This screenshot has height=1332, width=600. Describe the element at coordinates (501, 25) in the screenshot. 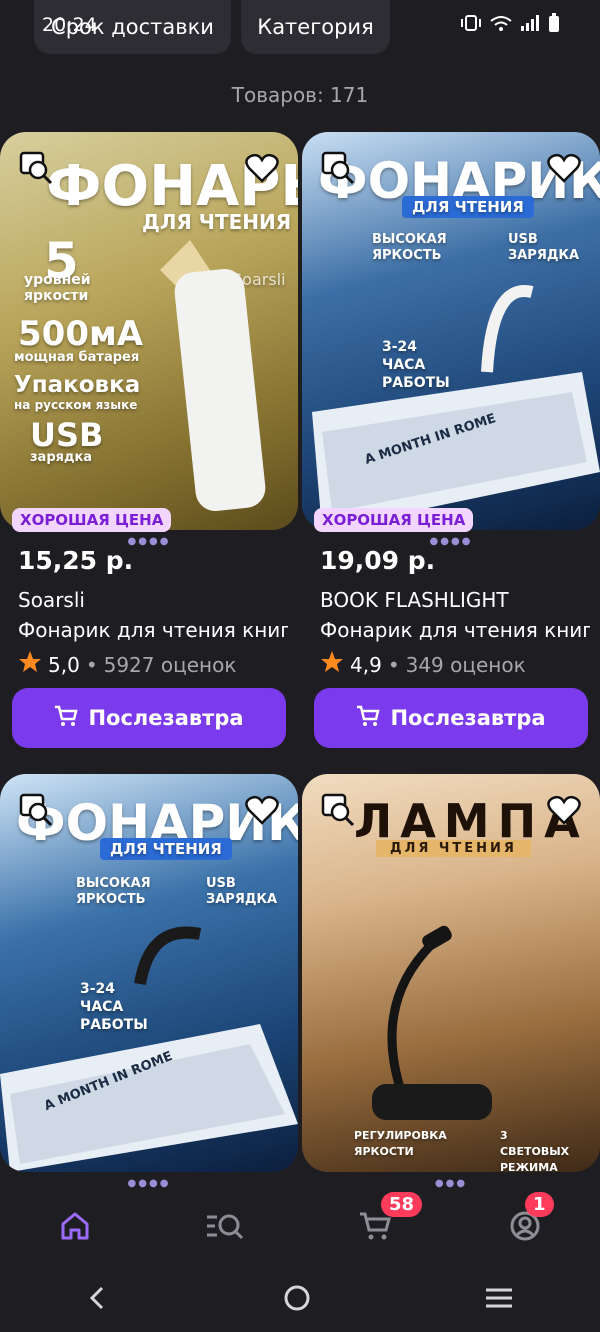

I see `wifi-icon` at that location.